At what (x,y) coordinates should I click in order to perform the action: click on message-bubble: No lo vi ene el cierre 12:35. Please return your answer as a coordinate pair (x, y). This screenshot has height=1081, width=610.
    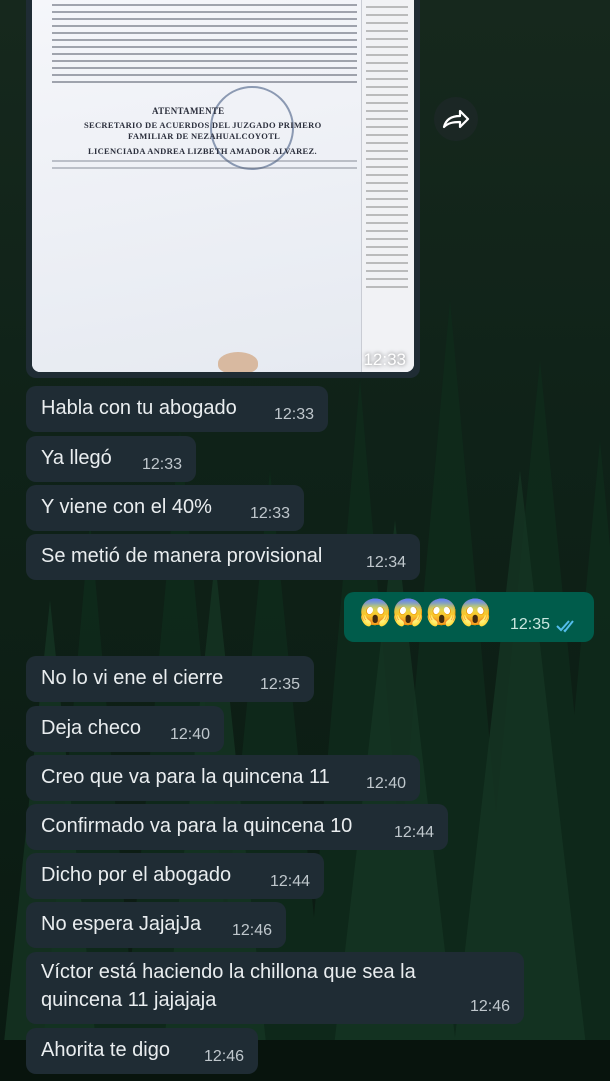
    Looking at the image, I should click on (170, 679).